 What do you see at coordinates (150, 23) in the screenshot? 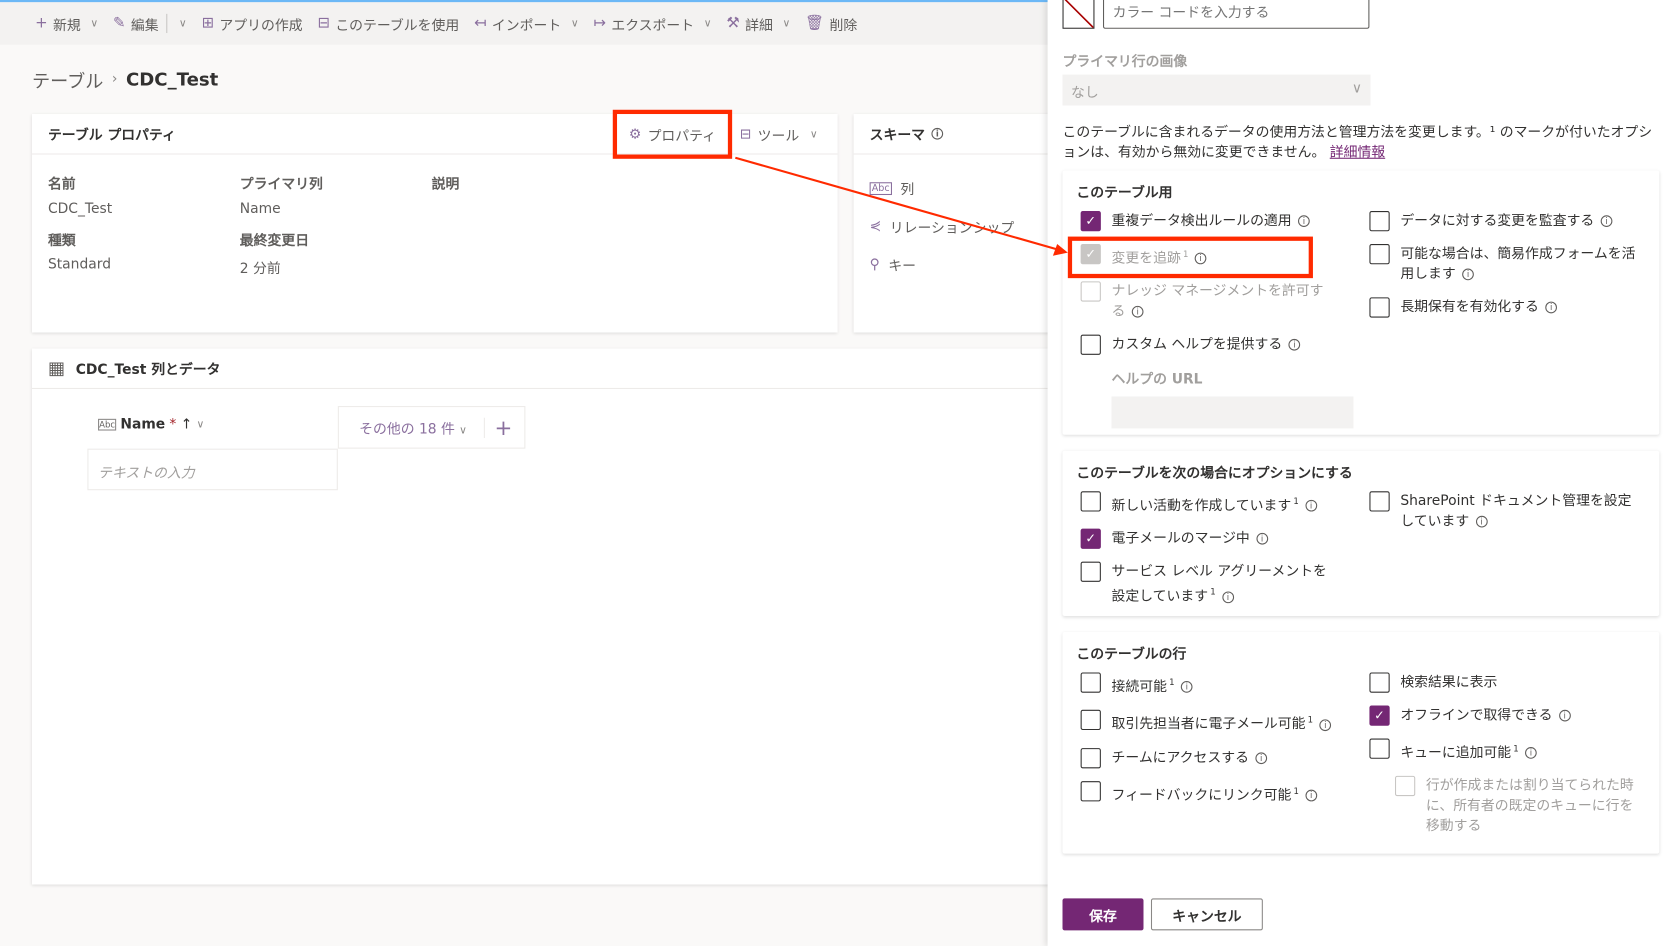
I see `toolbar-pencil-button: ✎ 編集 ∨` at bounding box center [150, 23].